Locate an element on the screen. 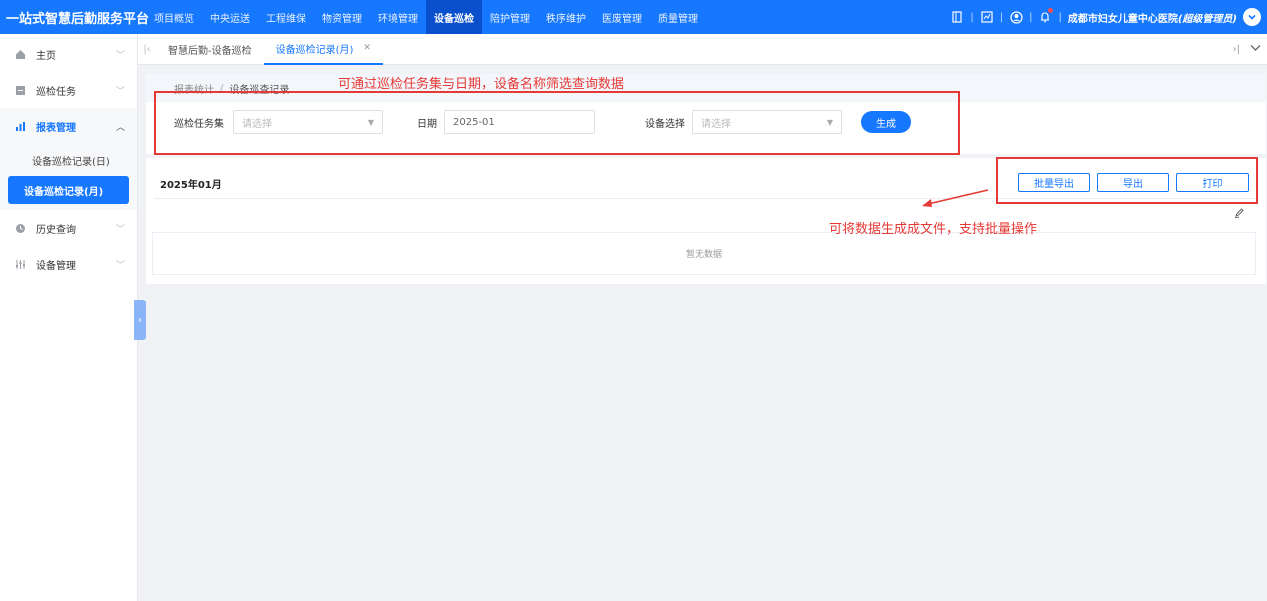 The height and width of the screenshot is (601, 1267). empty-table: 暂无数据 is located at coordinates (704, 253).